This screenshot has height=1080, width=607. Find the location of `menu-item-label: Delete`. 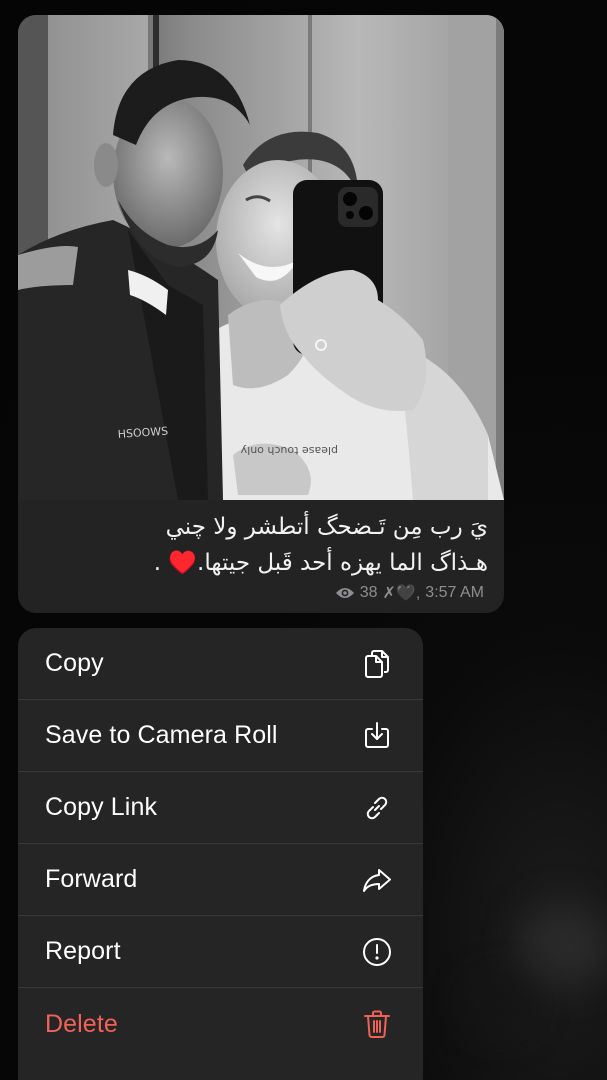

menu-item-label: Delete is located at coordinates (81, 1023).